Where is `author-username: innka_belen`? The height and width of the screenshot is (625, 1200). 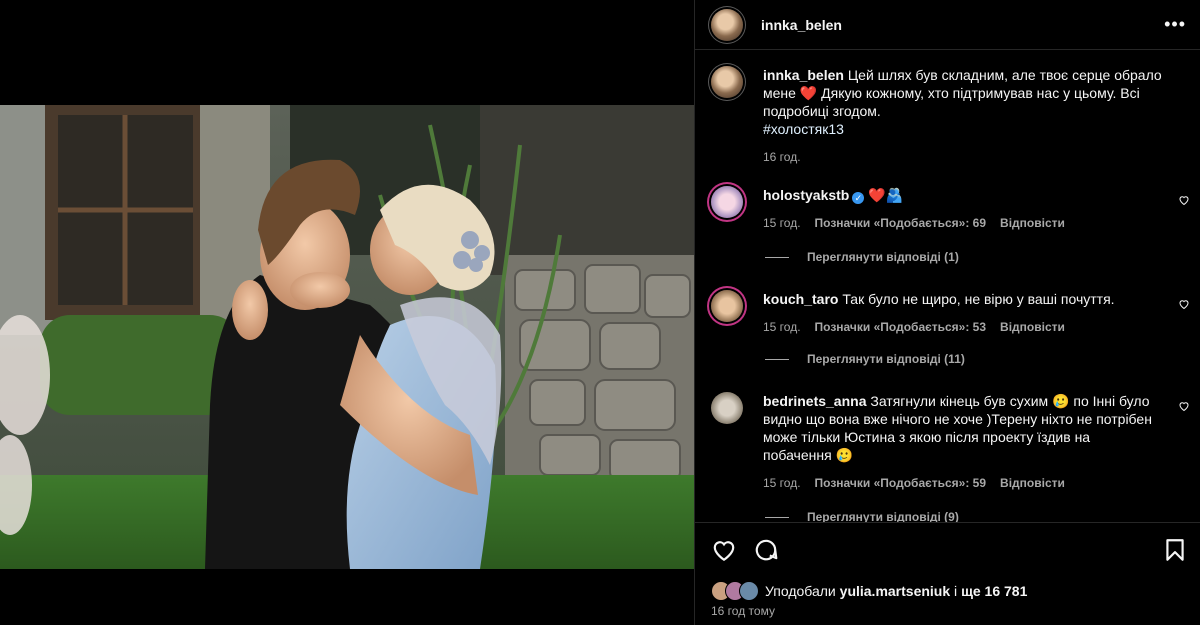
author-username: innka_belen is located at coordinates (801, 25).